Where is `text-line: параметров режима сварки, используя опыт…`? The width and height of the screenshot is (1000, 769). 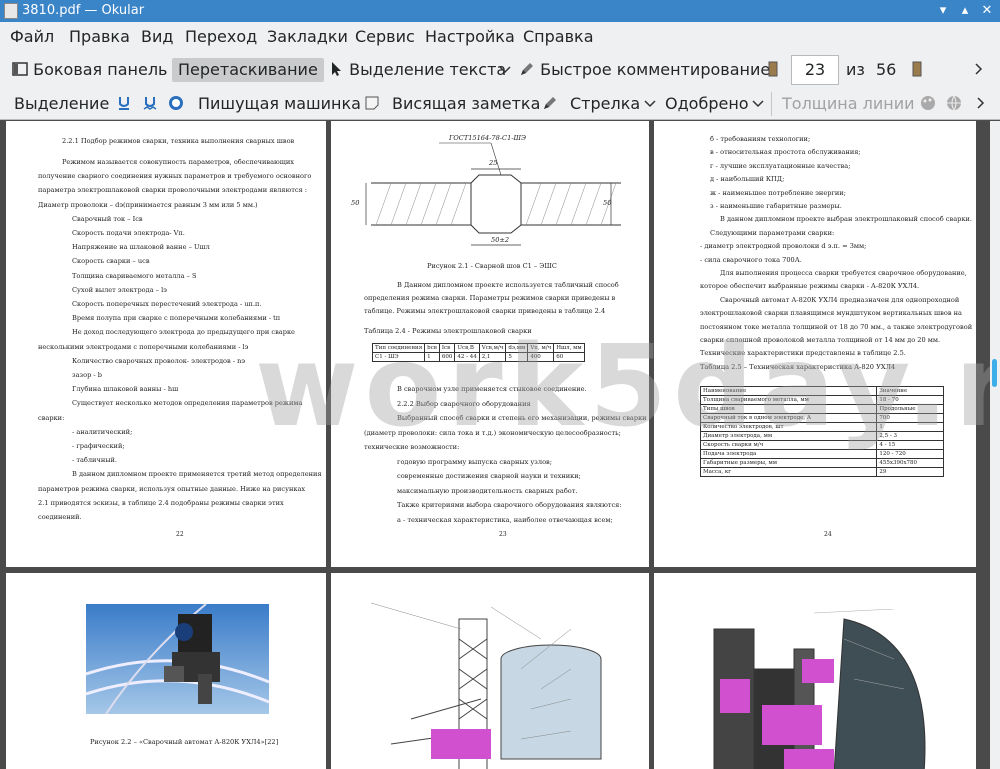 text-line: параметров режима сварки, используя опыт… is located at coordinates (172, 488).